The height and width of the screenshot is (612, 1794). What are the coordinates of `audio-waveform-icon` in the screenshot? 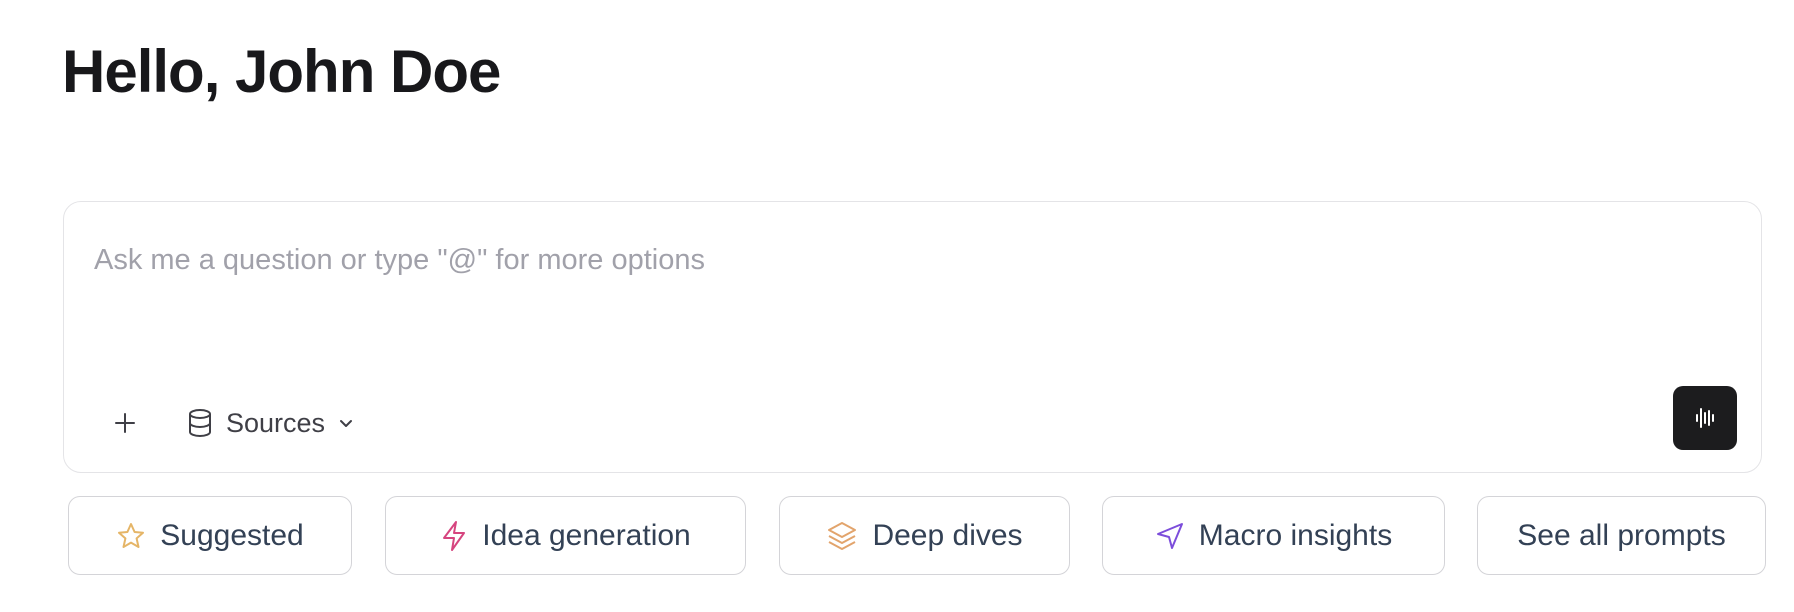 It's located at (1705, 418).